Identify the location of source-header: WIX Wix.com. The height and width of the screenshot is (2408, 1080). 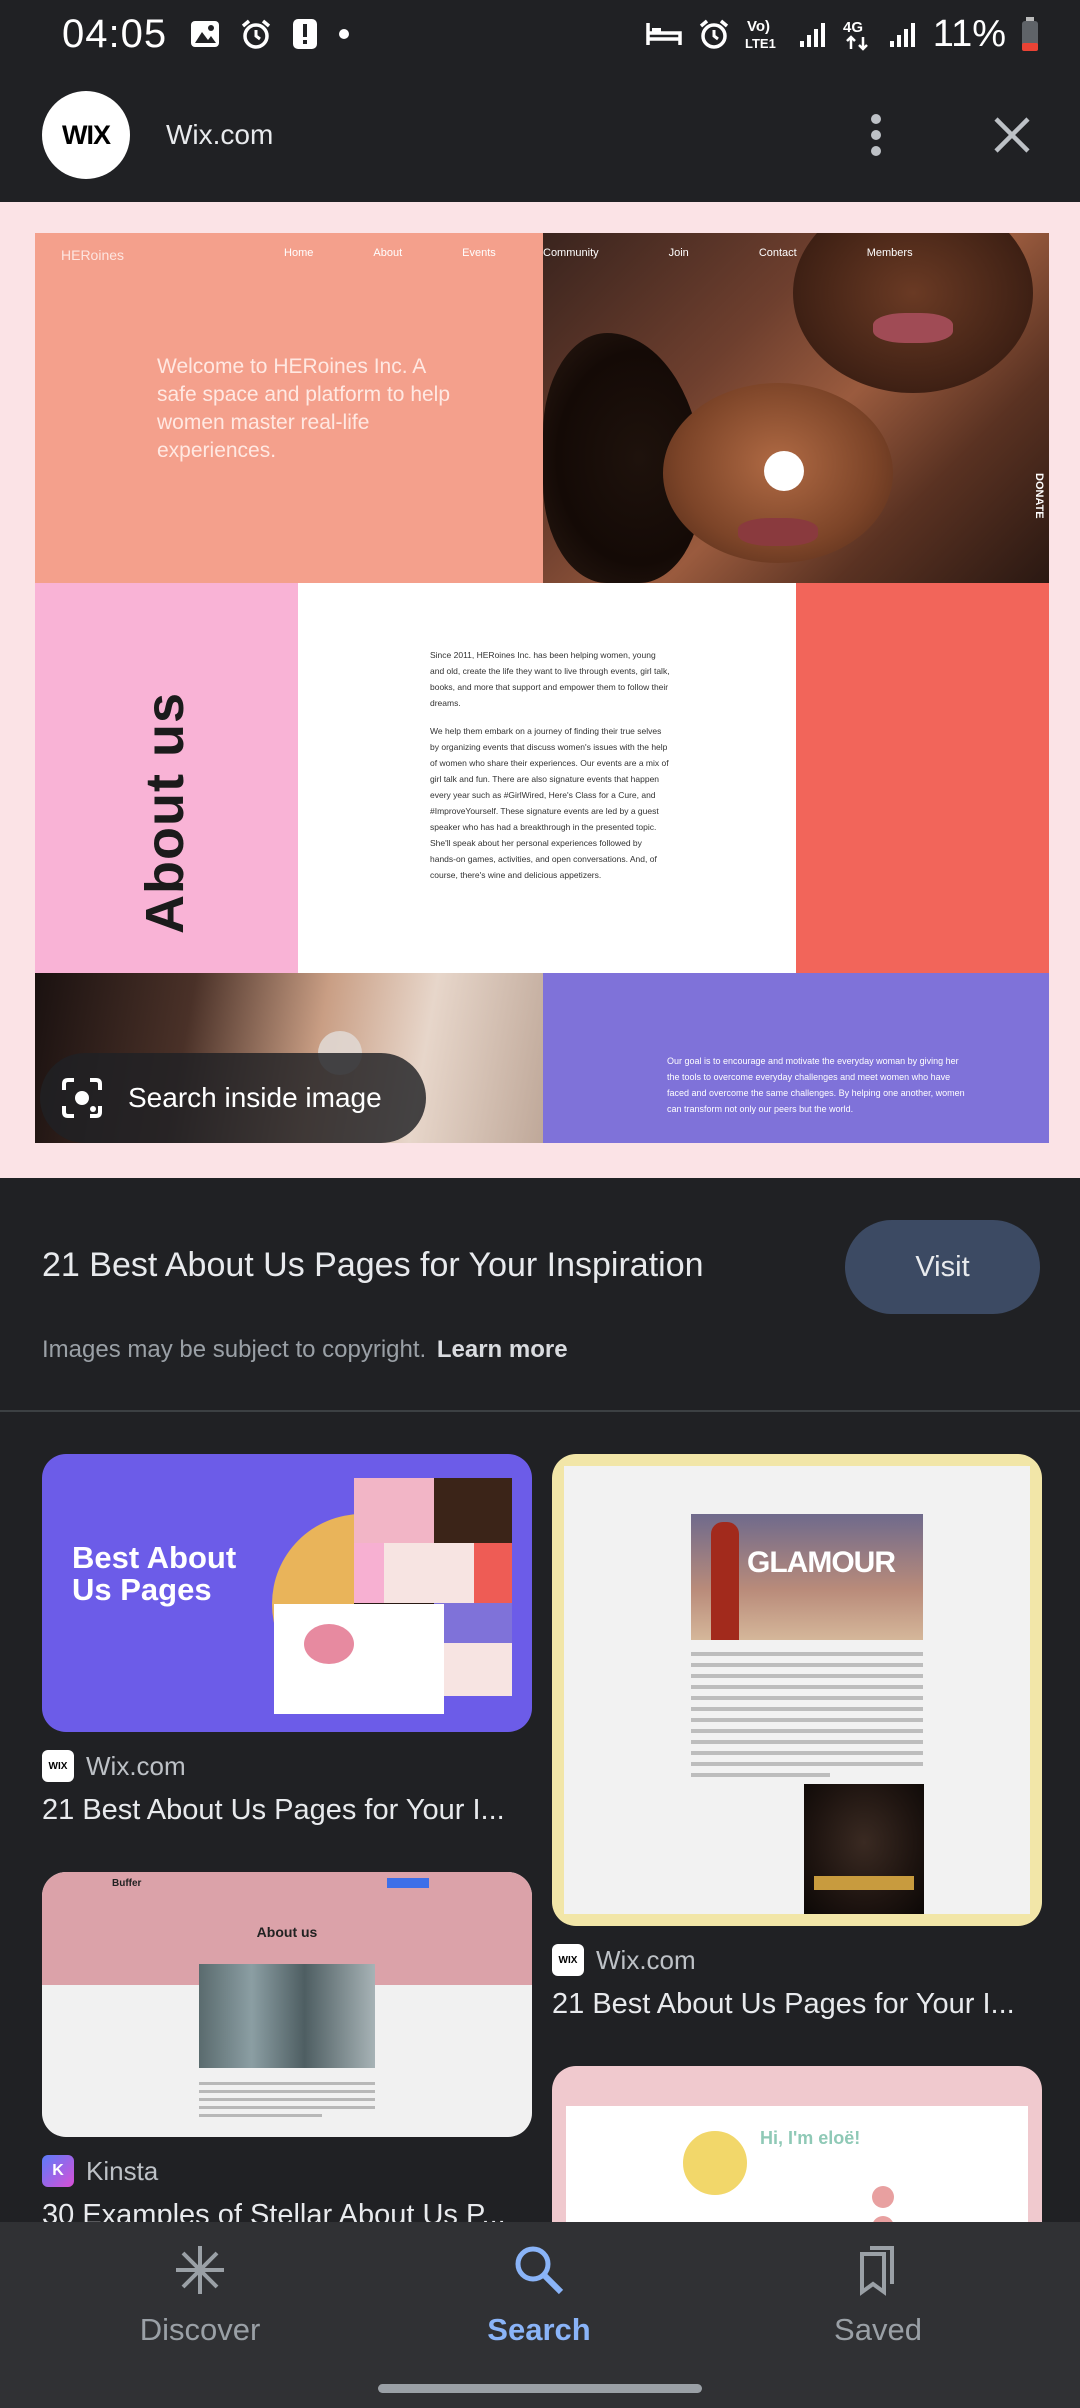
(540, 135).